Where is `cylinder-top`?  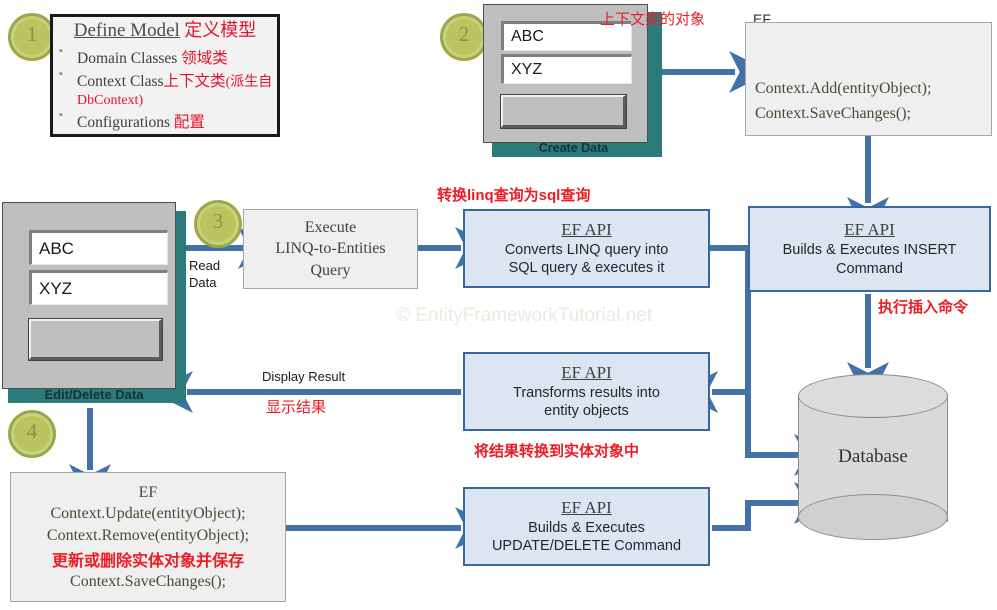 cylinder-top is located at coordinates (873, 396).